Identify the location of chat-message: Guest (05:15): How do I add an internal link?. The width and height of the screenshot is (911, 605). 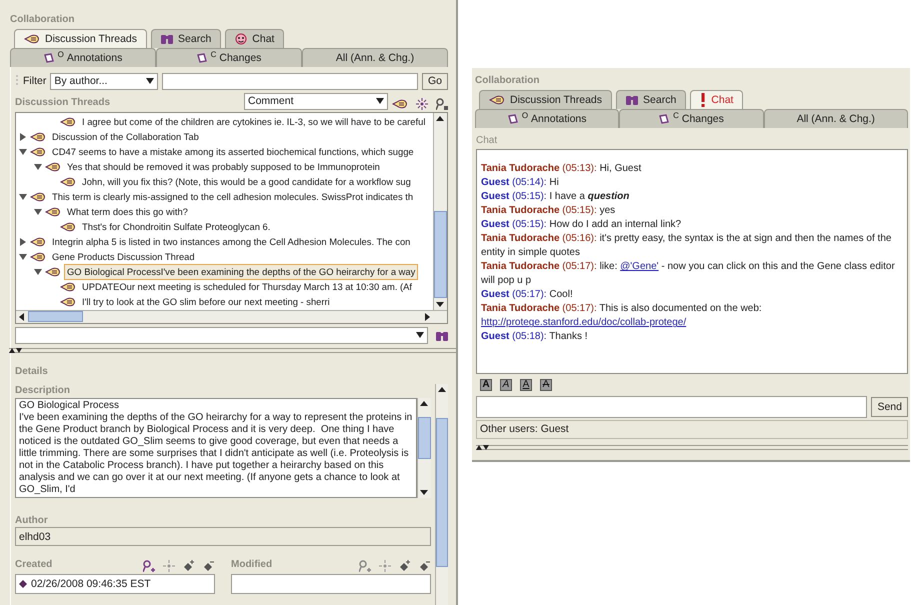
(581, 225).